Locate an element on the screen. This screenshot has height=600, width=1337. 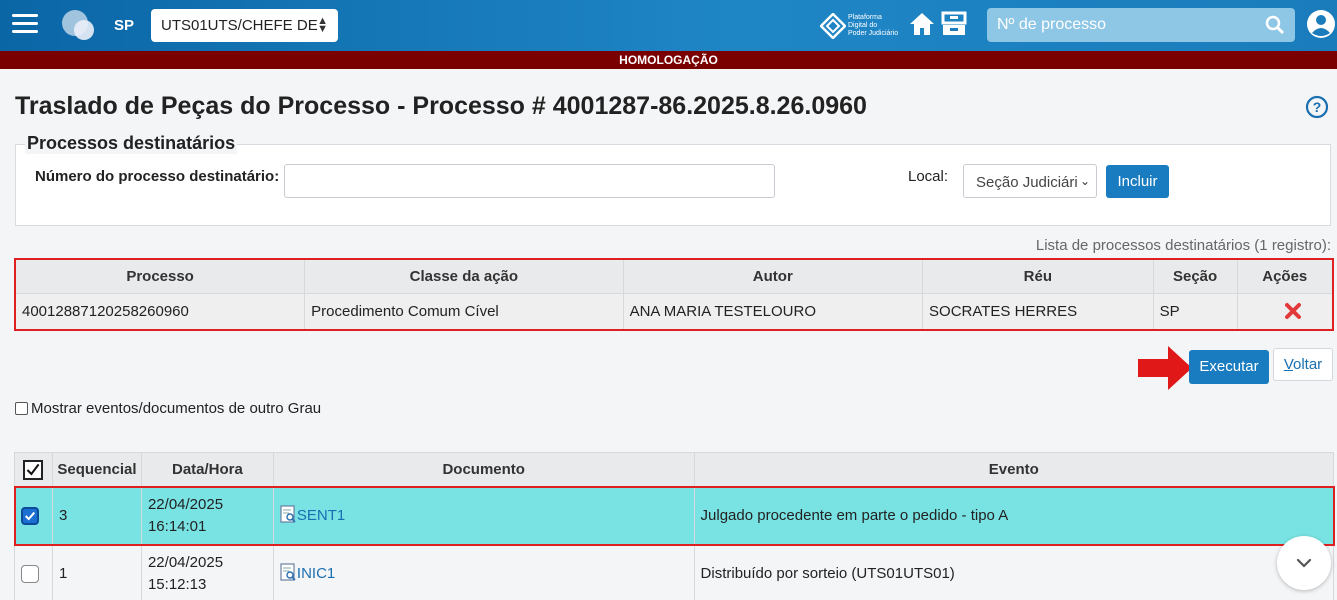
col-header-sequencial: Sequencial is located at coordinates (96, 469).